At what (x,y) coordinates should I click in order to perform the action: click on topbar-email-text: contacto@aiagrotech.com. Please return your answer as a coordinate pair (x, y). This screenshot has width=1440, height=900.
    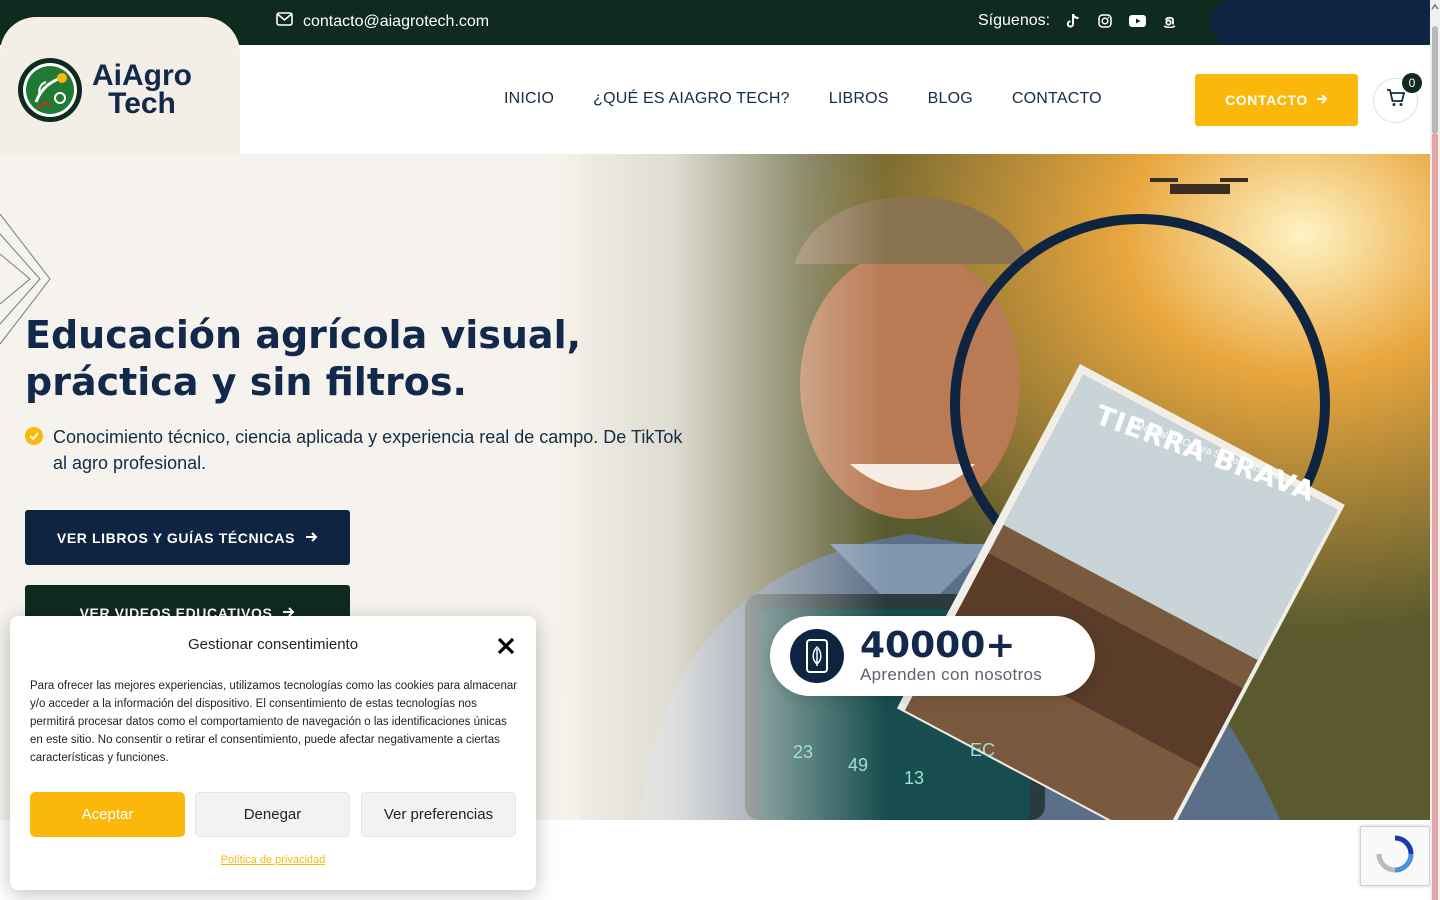
    Looking at the image, I should click on (396, 21).